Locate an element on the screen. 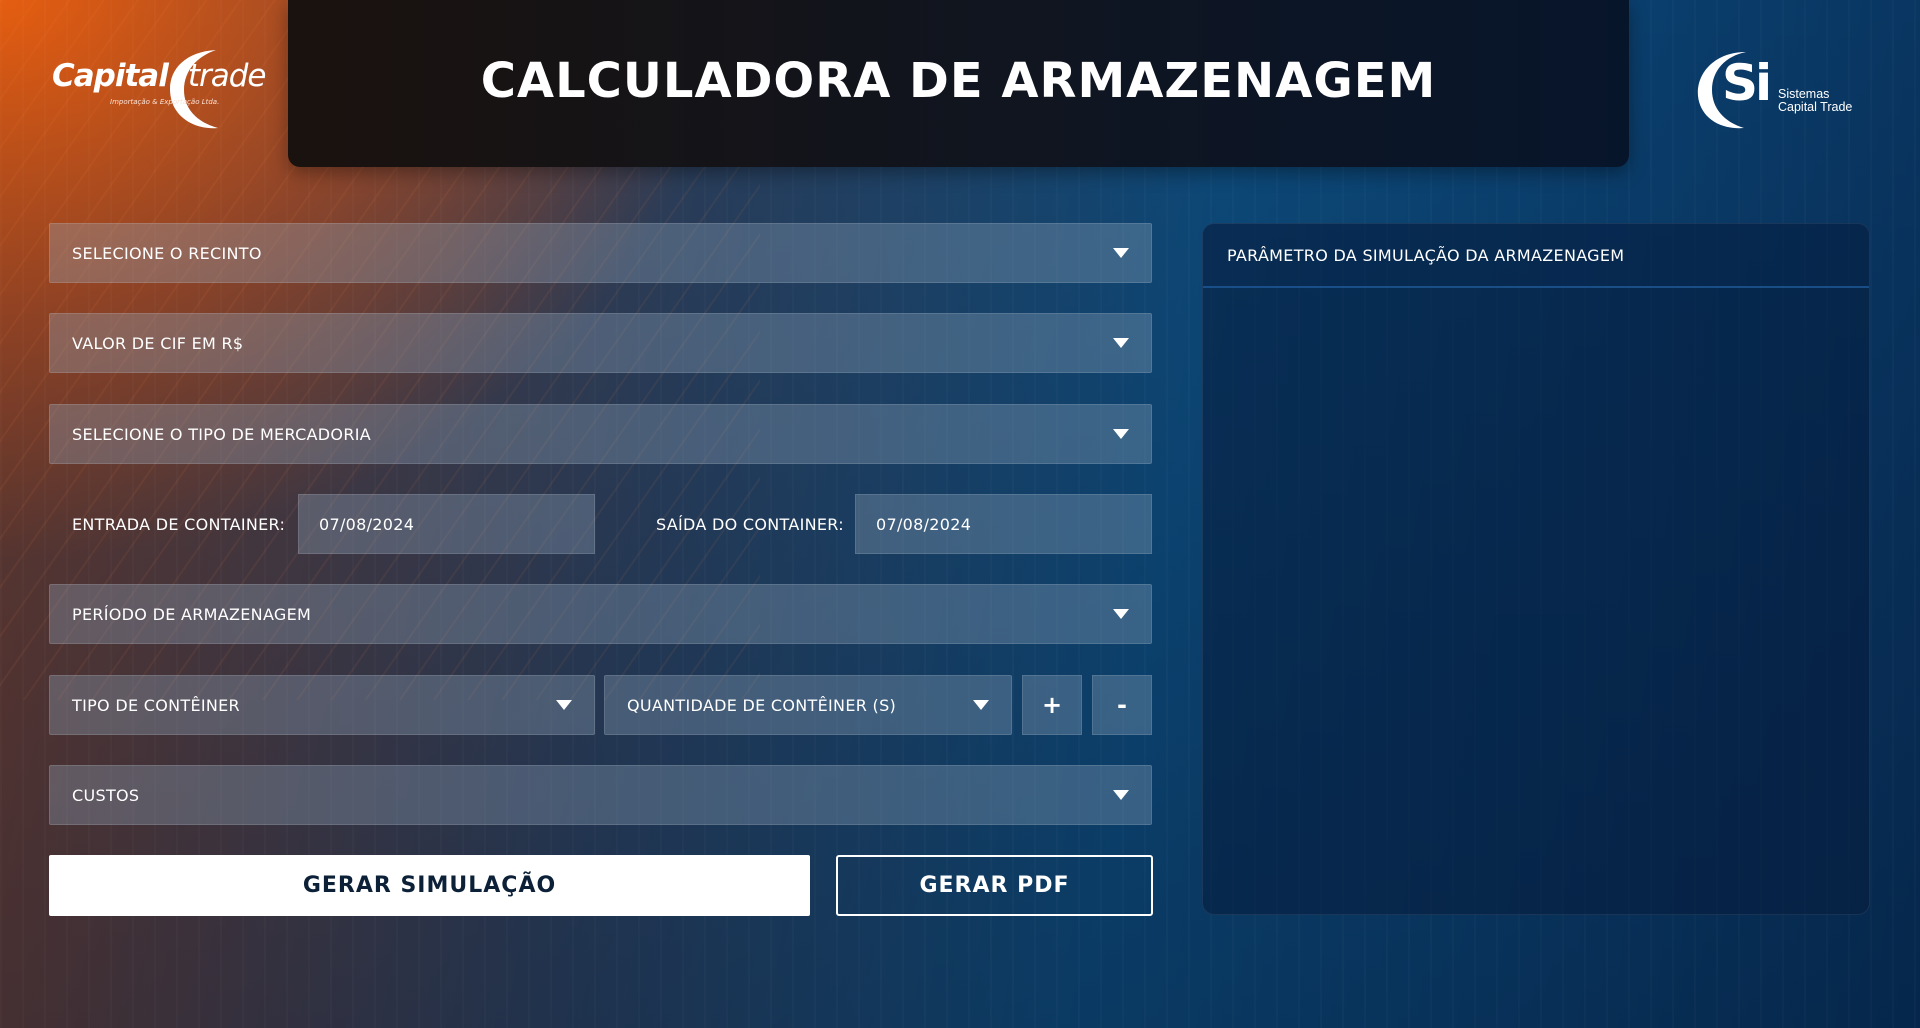 The height and width of the screenshot is (1028, 1920). entrada-container-date-input: 07/08/2024 is located at coordinates (446, 524).